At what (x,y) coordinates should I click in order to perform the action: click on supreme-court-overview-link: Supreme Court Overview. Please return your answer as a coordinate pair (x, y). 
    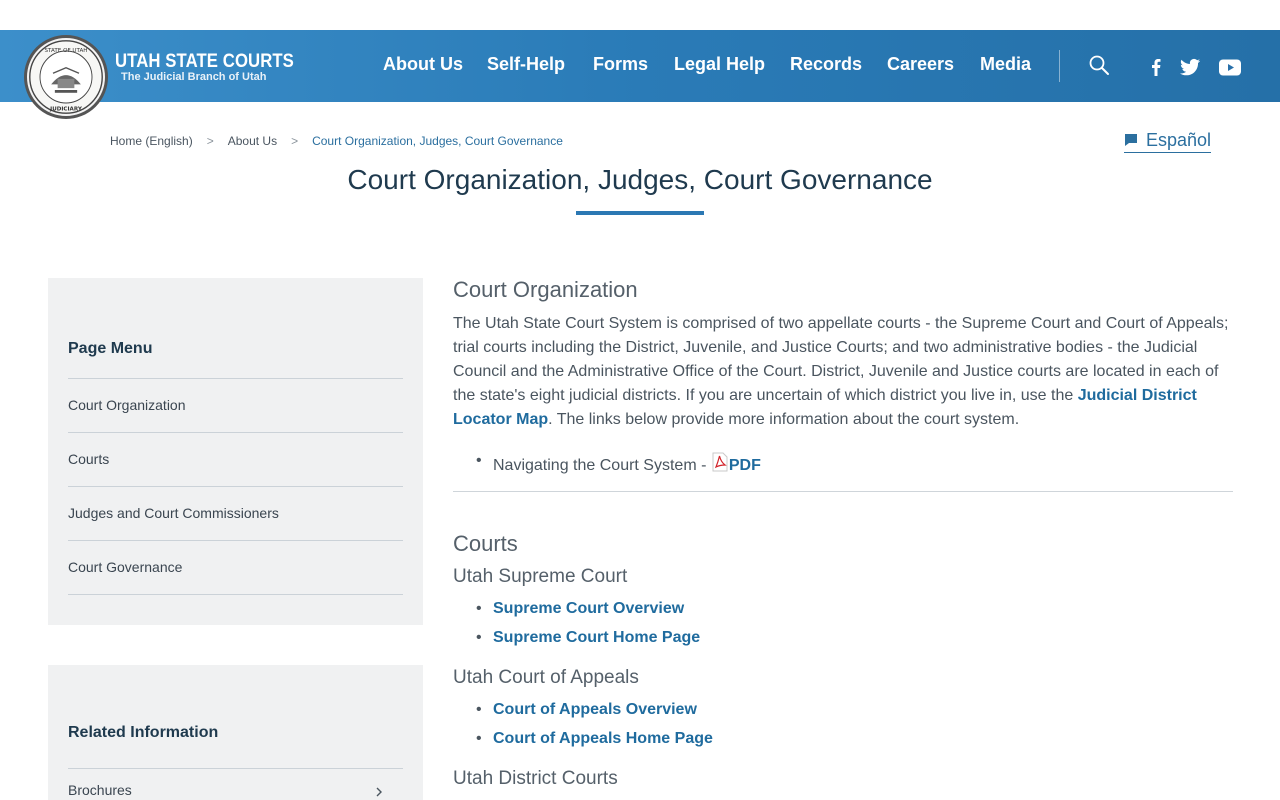
    Looking at the image, I should click on (588, 608).